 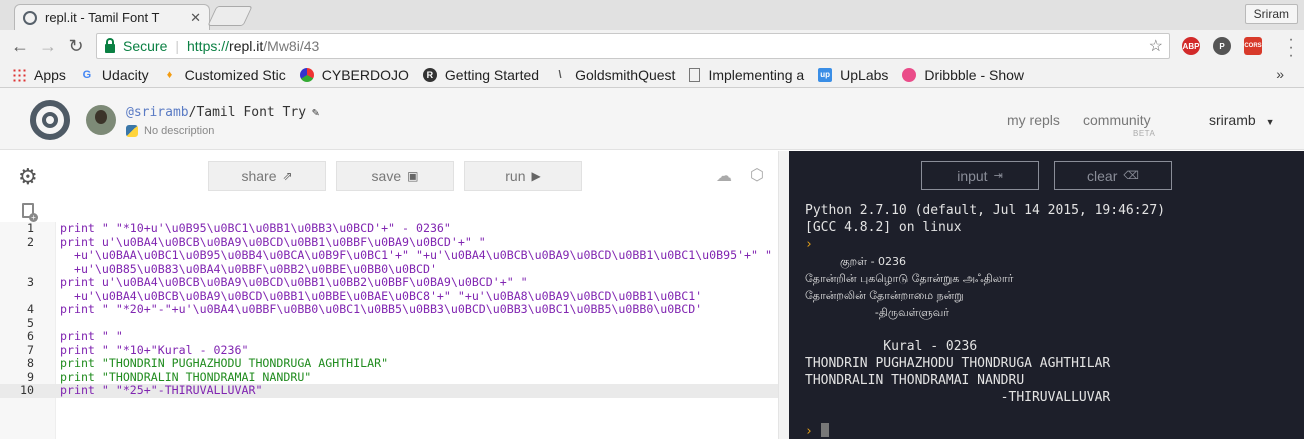 I want to click on profile-button: Sriram, so click(x=1271, y=14).